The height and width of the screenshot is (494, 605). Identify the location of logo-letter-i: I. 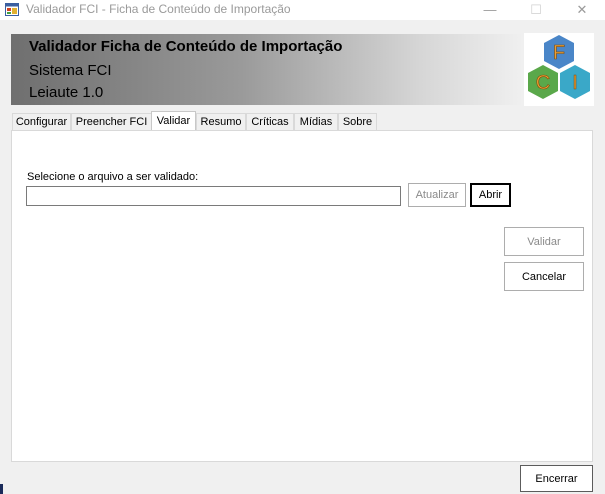
(575, 83).